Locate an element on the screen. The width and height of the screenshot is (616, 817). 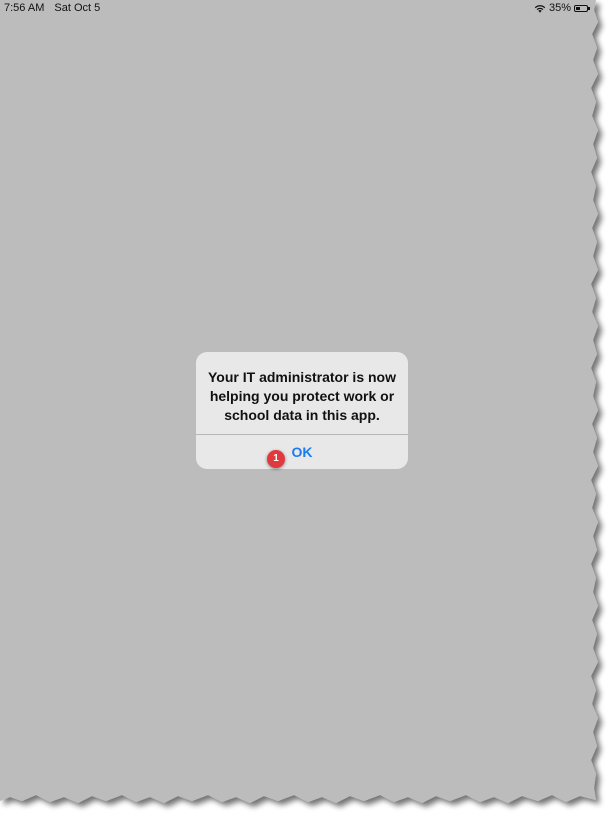
ok-button: OK is located at coordinates (302, 452).